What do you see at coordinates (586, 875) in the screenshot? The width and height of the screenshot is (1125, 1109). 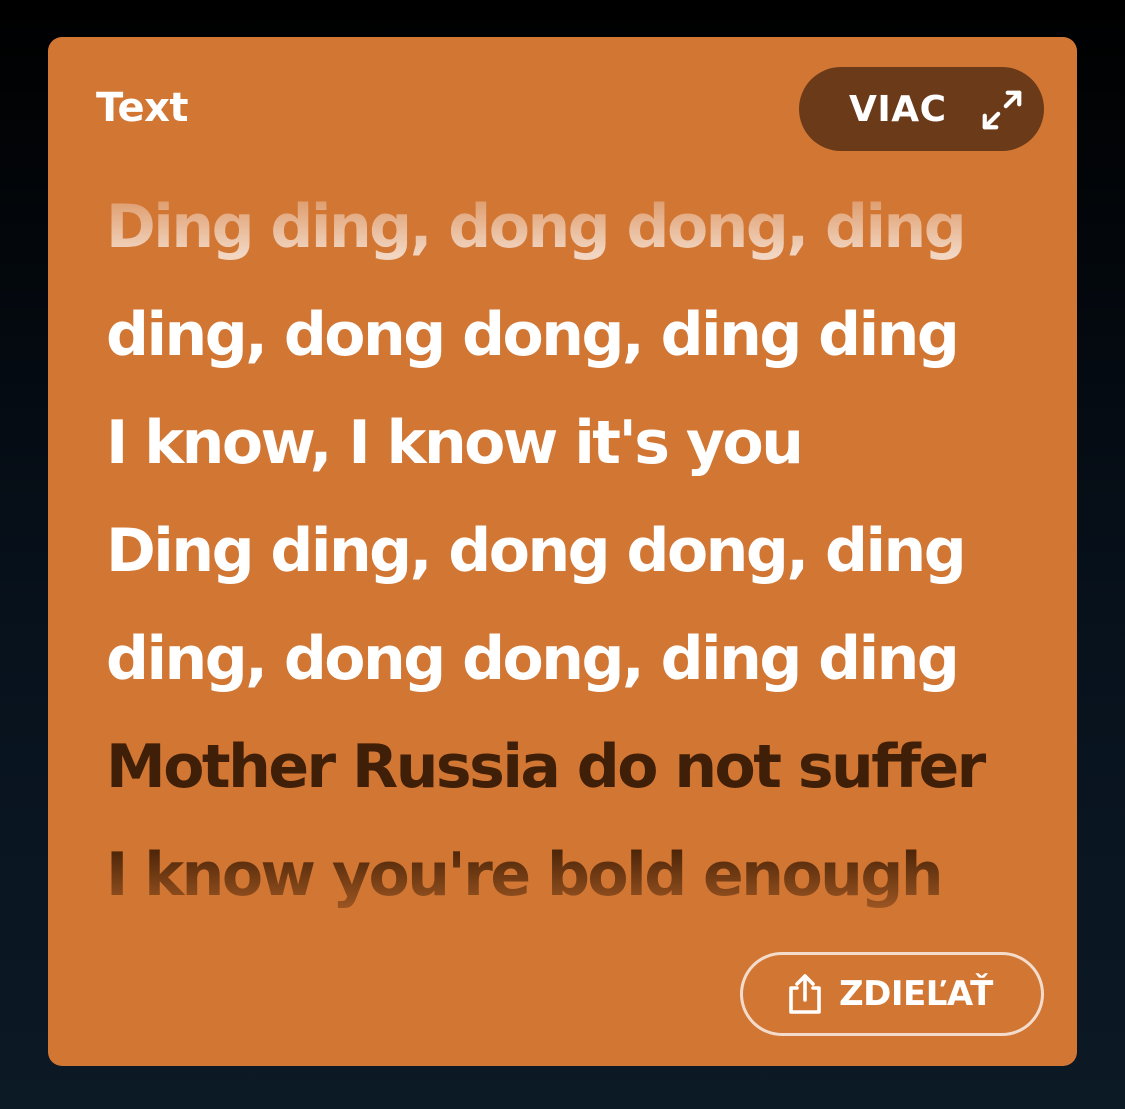 I see `lyric-line: I know you're bold enough` at bounding box center [586, 875].